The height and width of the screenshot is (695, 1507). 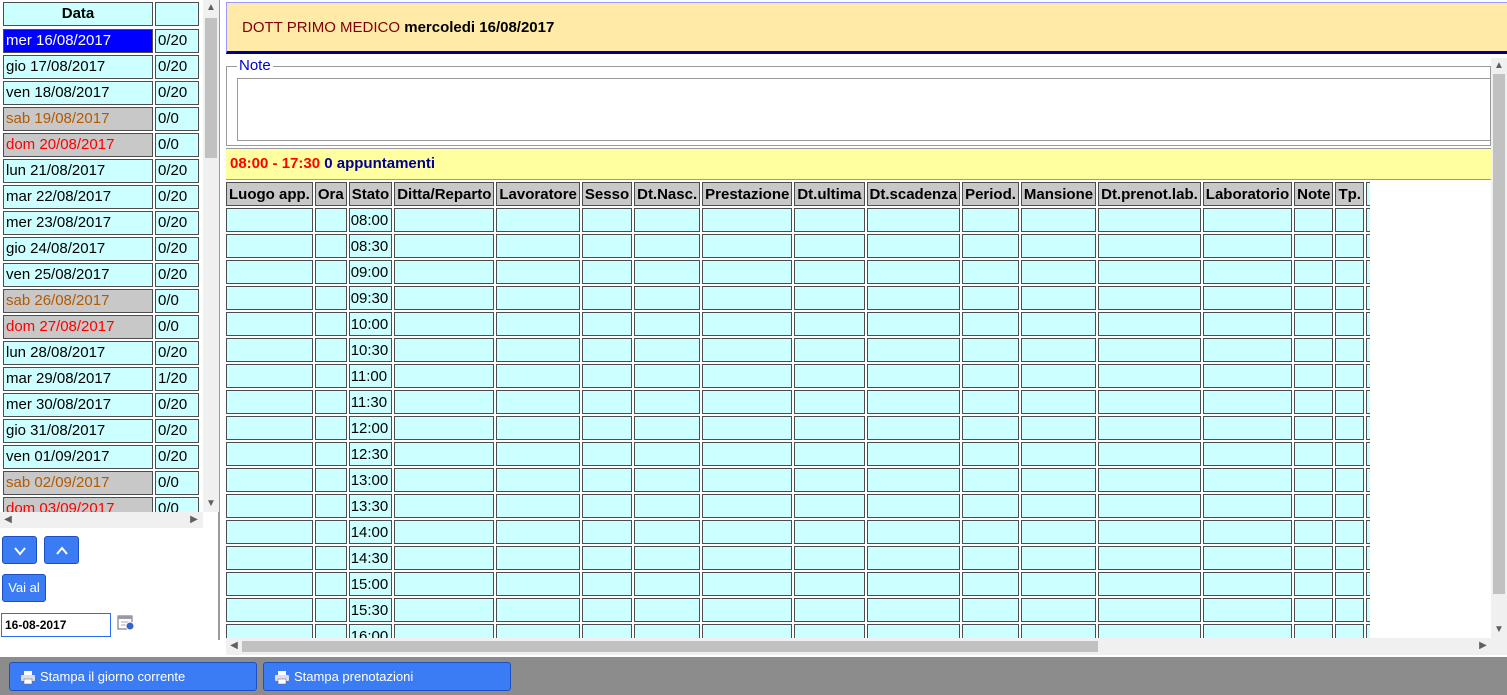 I want to click on date-cell: dom 27/08/2017, so click(x=78, y=327).